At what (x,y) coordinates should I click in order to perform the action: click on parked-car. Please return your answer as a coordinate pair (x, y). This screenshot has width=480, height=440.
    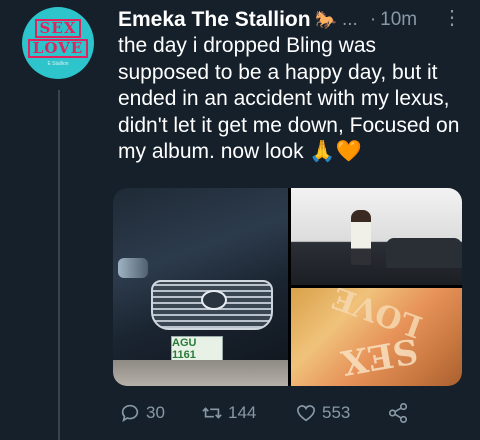
    Looking at the image, I should click on (424, 253).